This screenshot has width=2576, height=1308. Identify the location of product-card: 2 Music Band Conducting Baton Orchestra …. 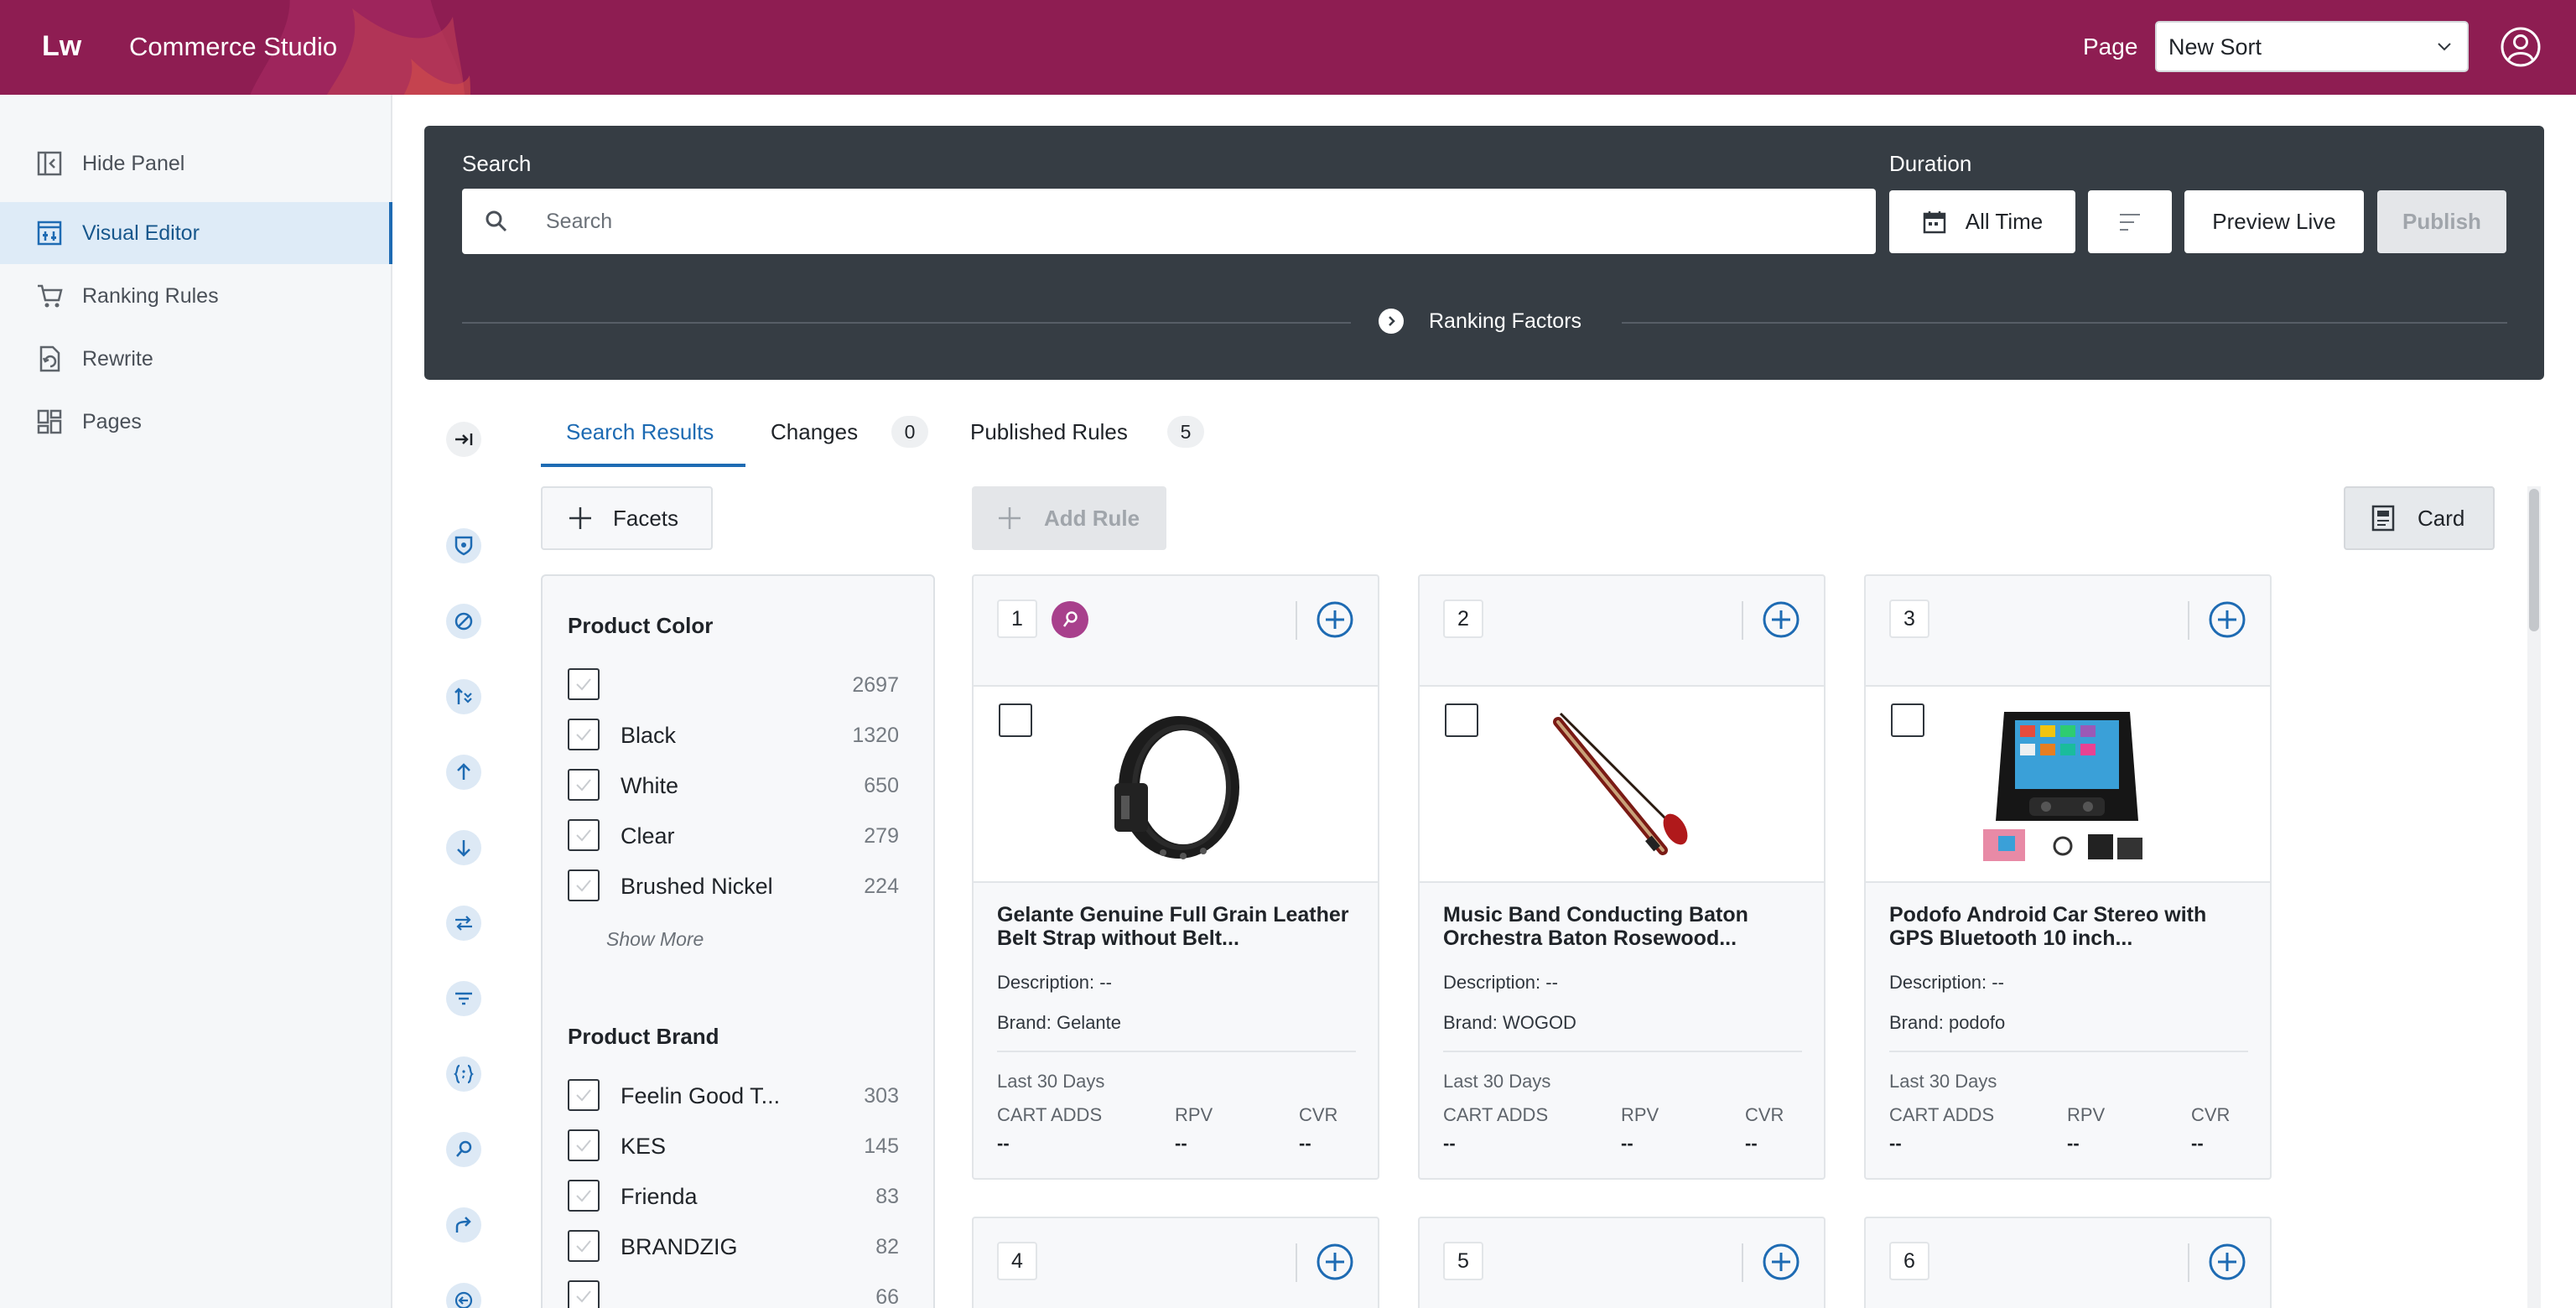
(1622, 877).